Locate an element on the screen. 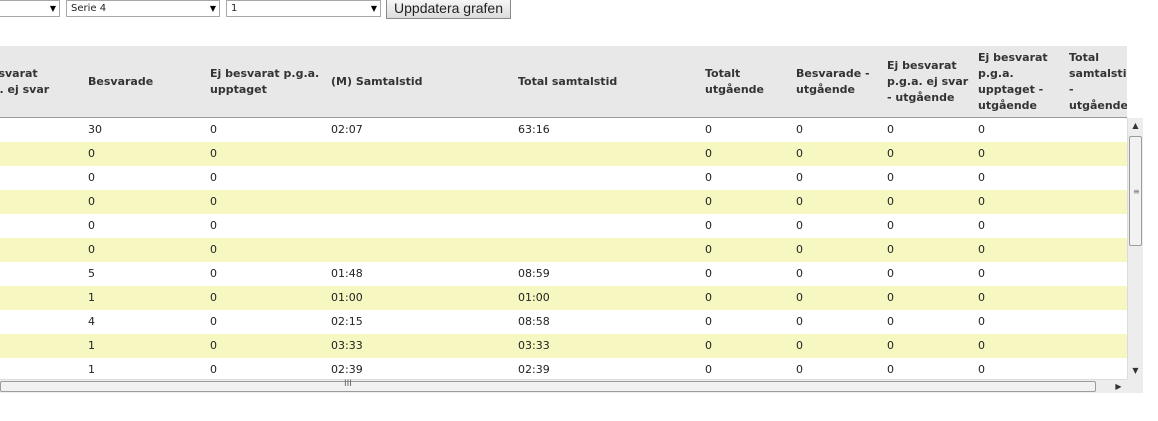 This screenshot has width=1158, height=421. period-select: 1 ▼ is located at coordinates (303, 8).